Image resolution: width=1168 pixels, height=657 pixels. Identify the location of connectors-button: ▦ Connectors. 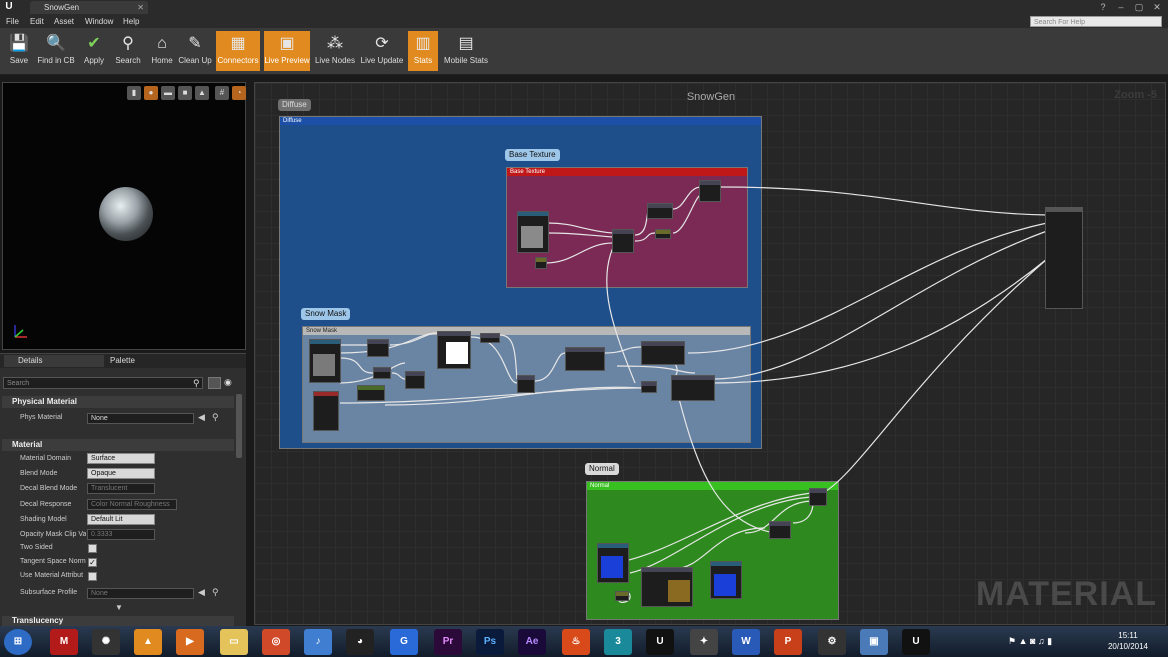
(238, 51).